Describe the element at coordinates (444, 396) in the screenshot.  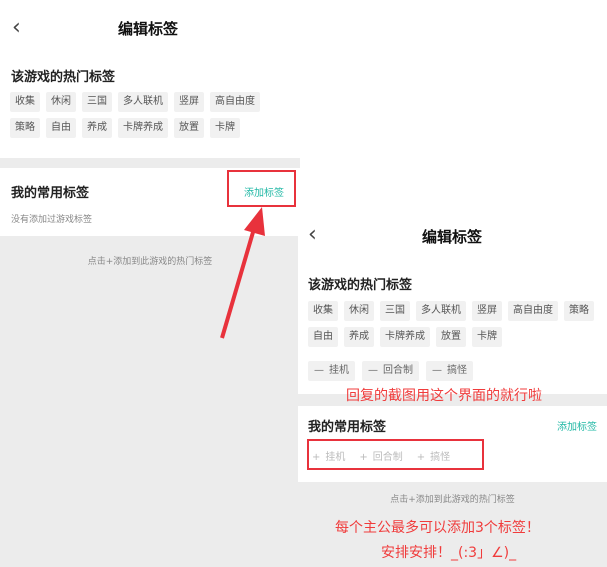
I see `annotation-screenshot-note: 回复的截图用这个界面的就行啦` at that location.